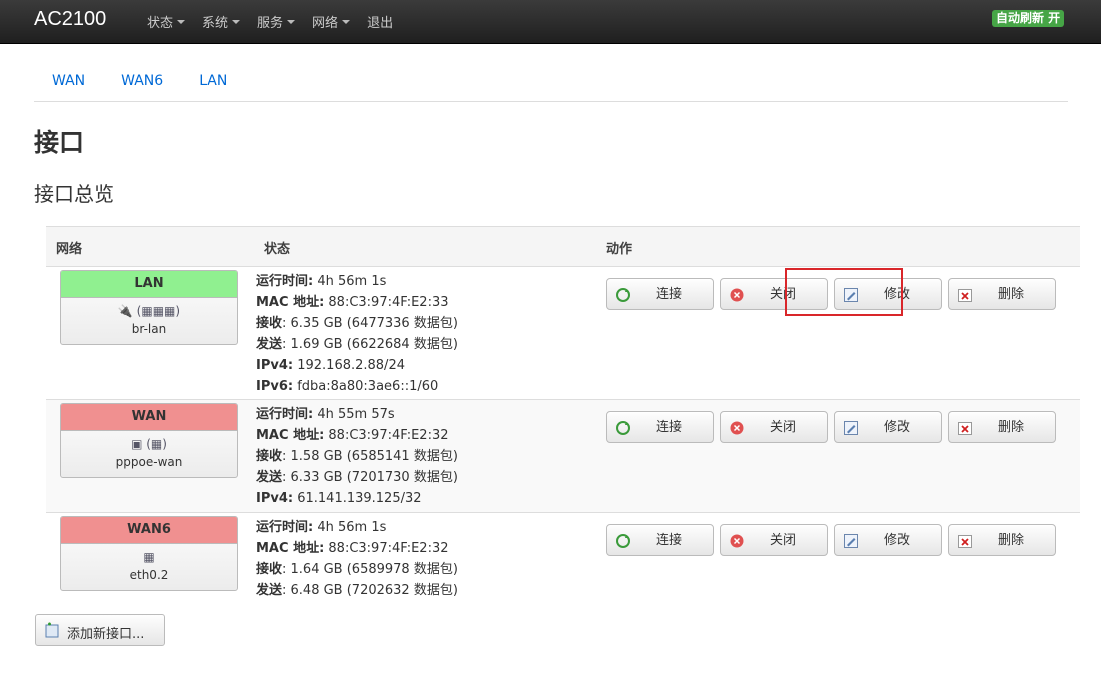  What do you see at coordinates (370, 323) in the screenshot?
I see `status-value: : 6.35 GB (6477336 数据包)` at bounding box center [370, 323].